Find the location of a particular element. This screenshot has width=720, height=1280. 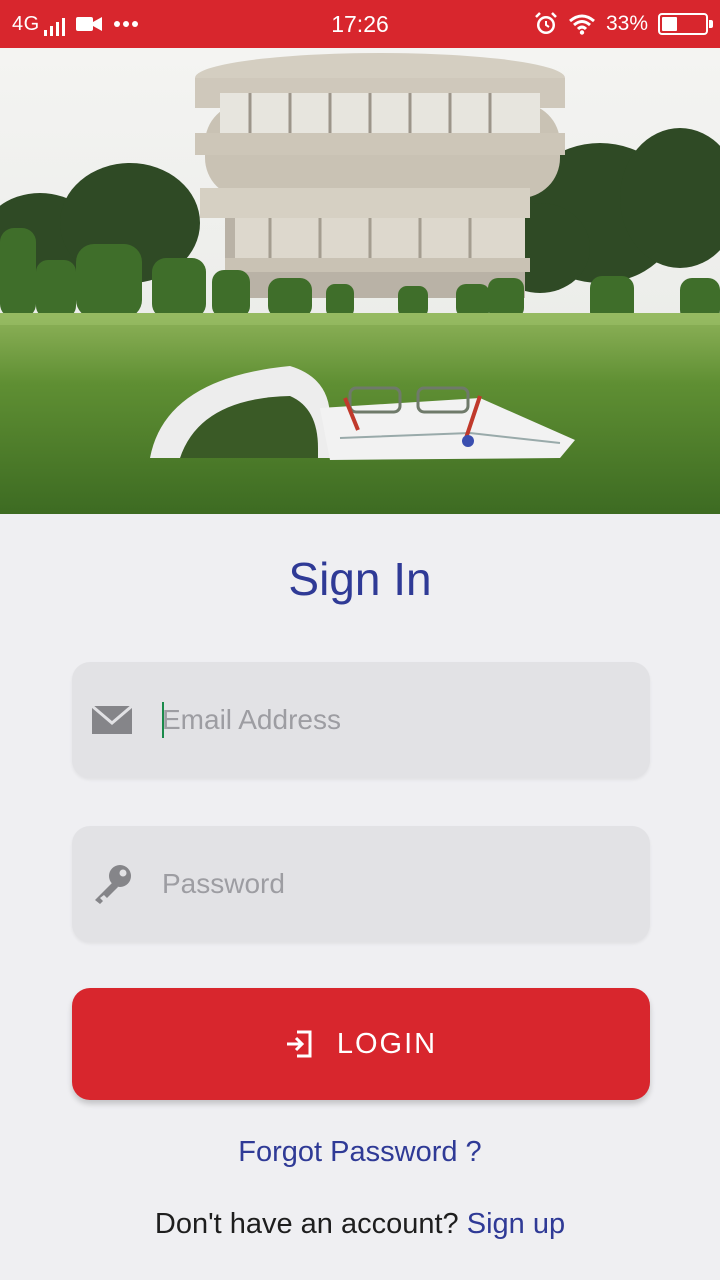

password-input is located at coordinates (392, 884).